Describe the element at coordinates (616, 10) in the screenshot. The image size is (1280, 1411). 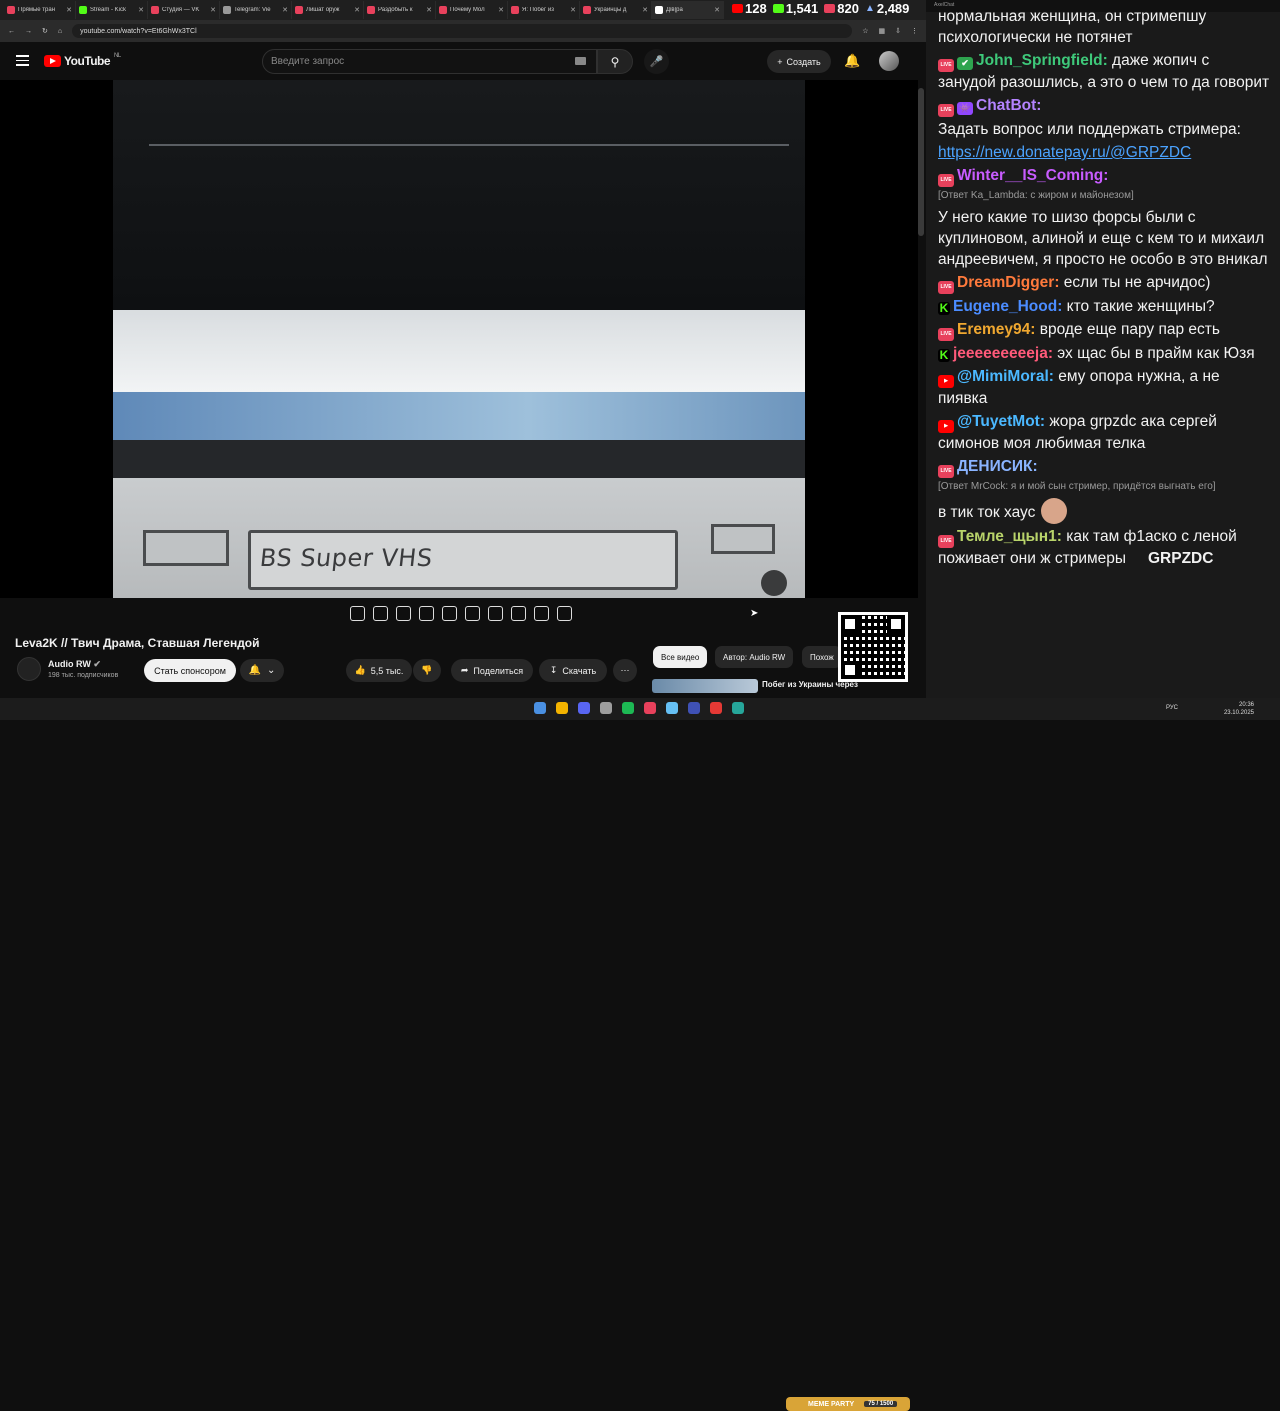
I see `browser-tab: Украинцы д ✕` at that location.